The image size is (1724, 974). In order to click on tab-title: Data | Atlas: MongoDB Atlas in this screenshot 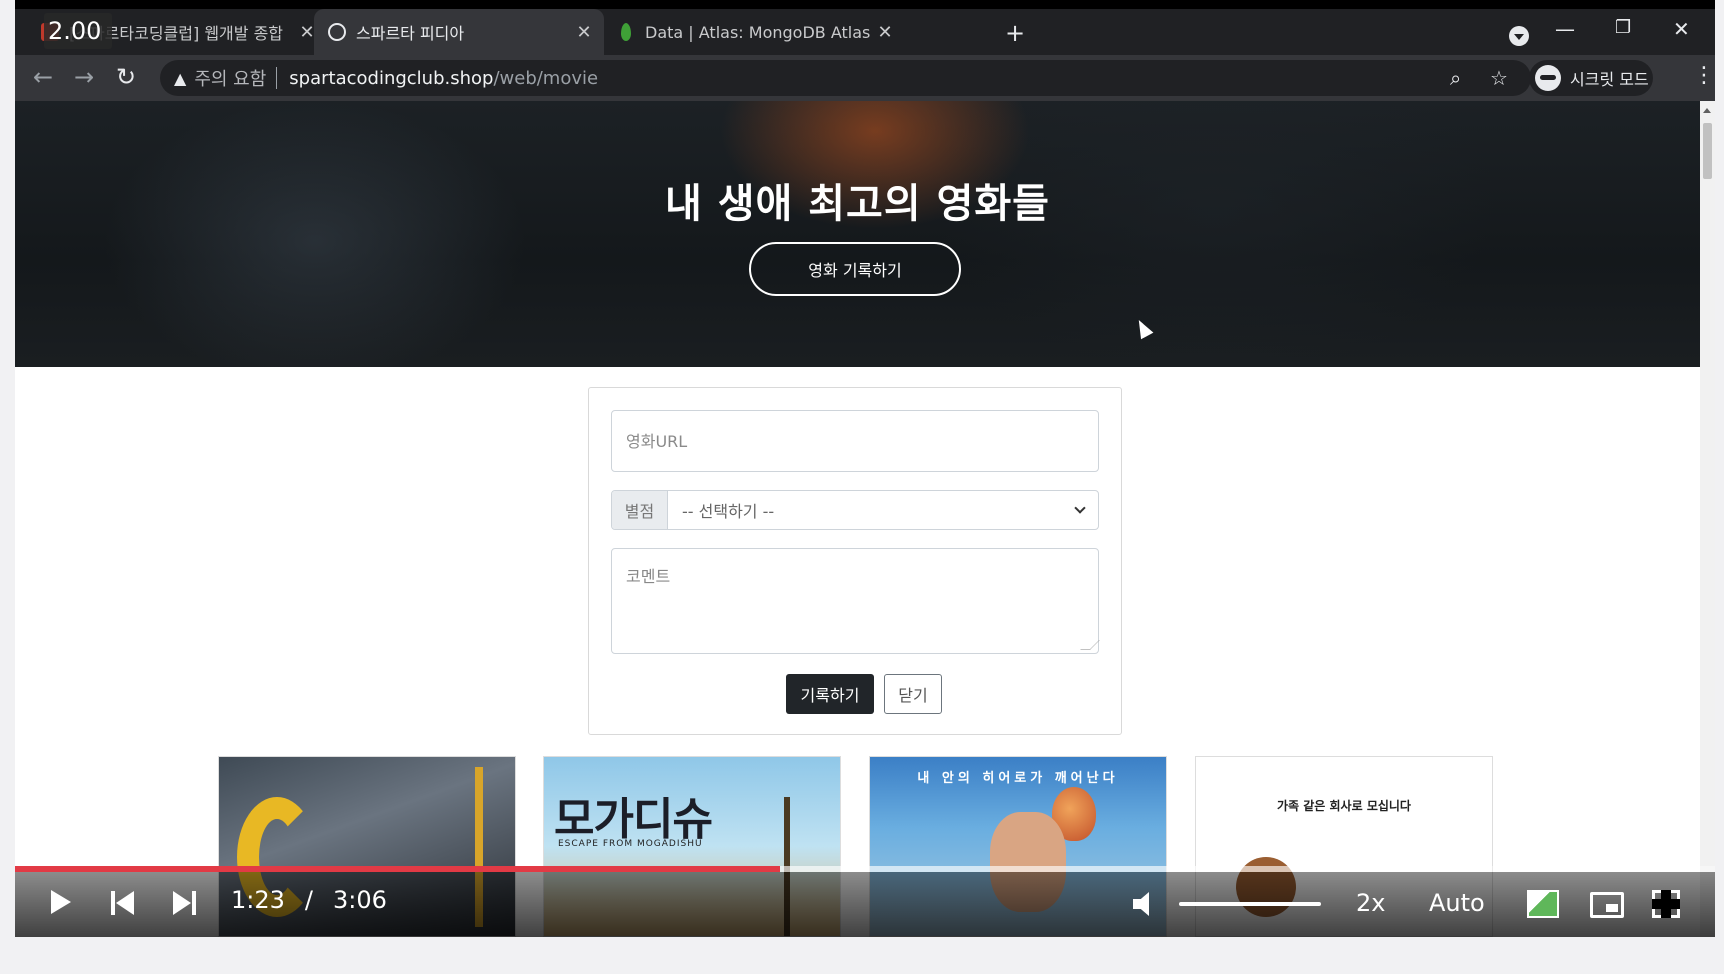, I will do `click(758, 32)`.